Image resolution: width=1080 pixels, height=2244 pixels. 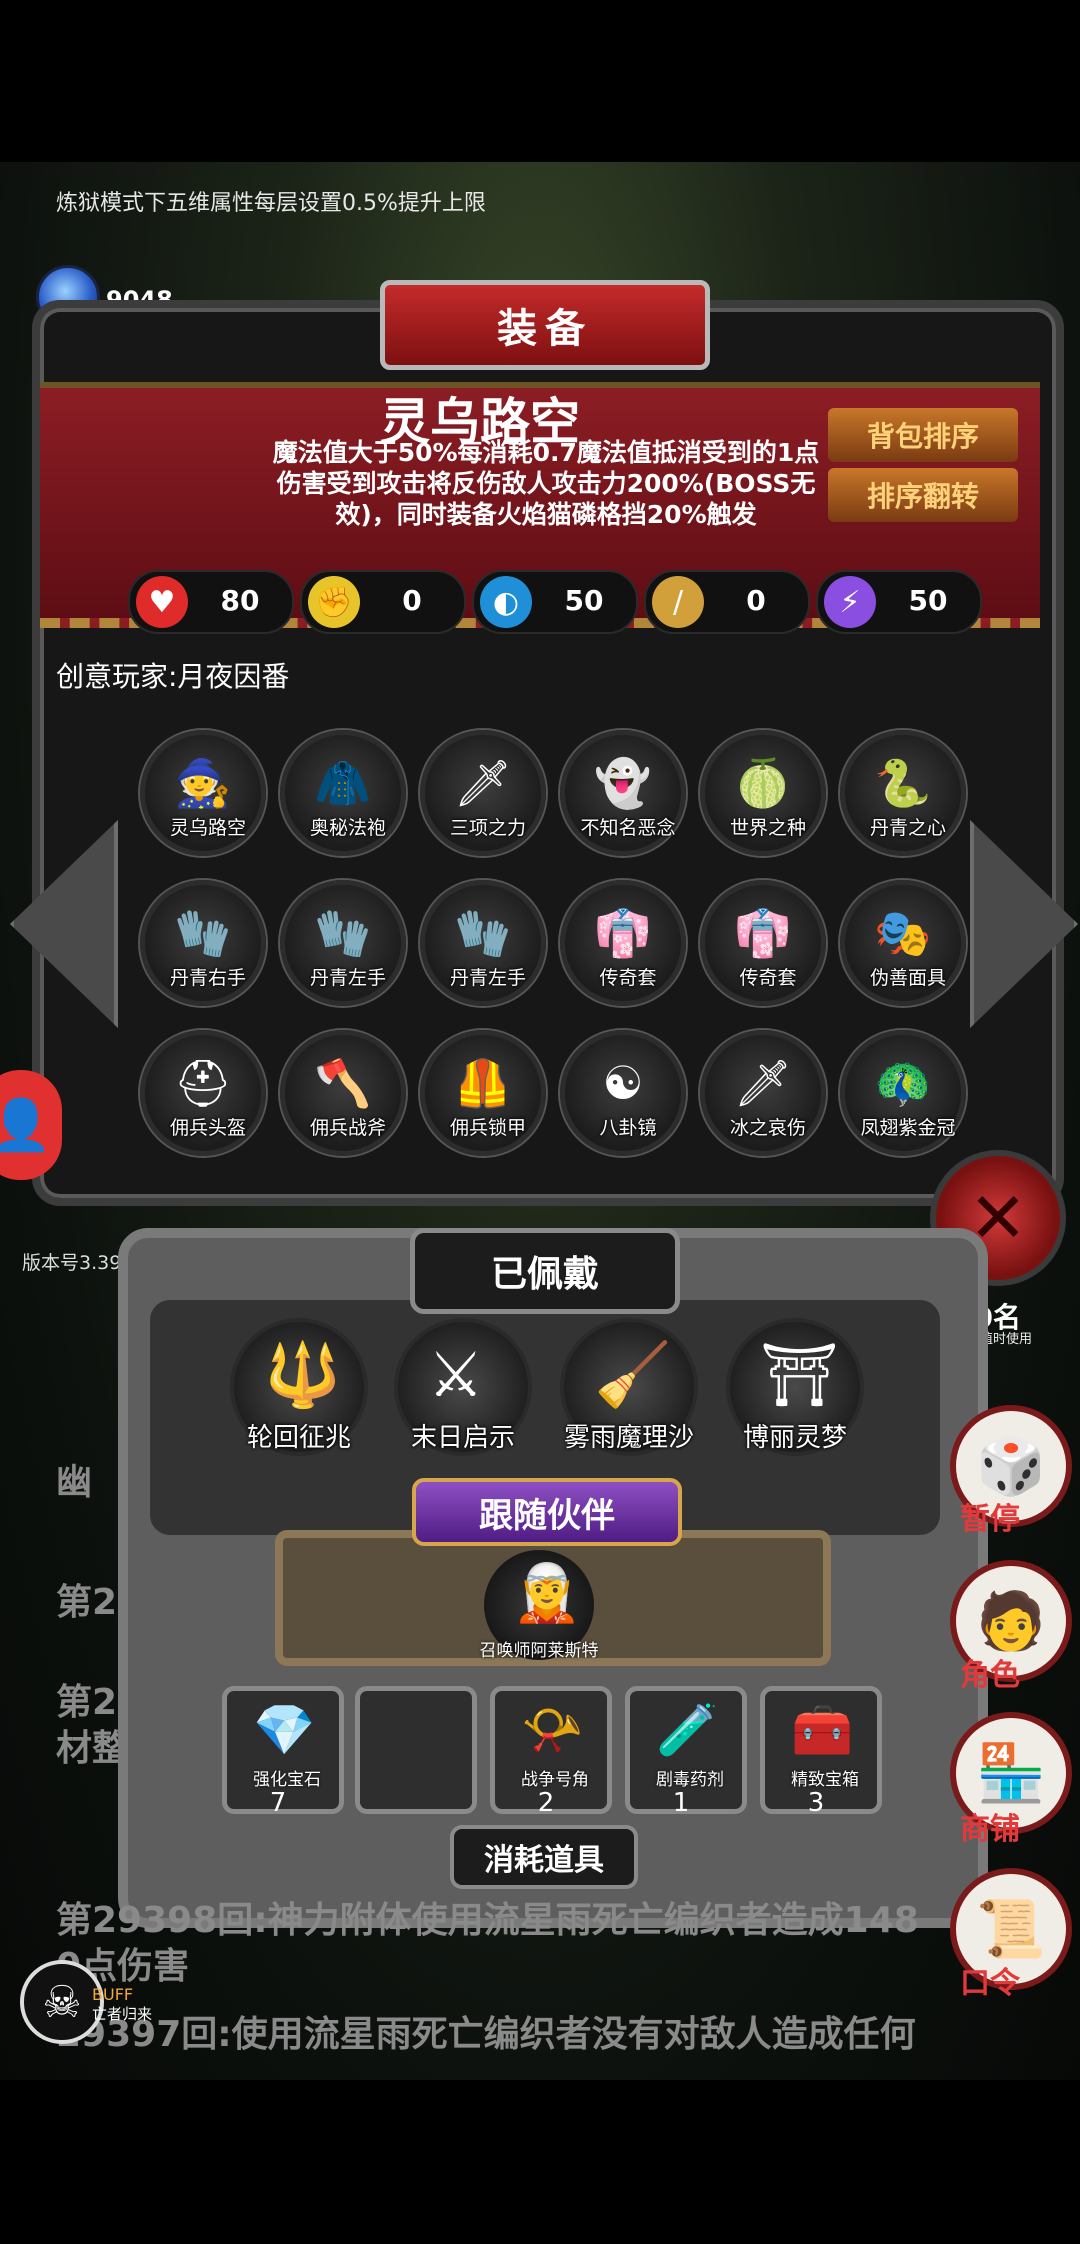 I want to click on item-label: 凤翅紫金冠, so click(x=908, y=1128).